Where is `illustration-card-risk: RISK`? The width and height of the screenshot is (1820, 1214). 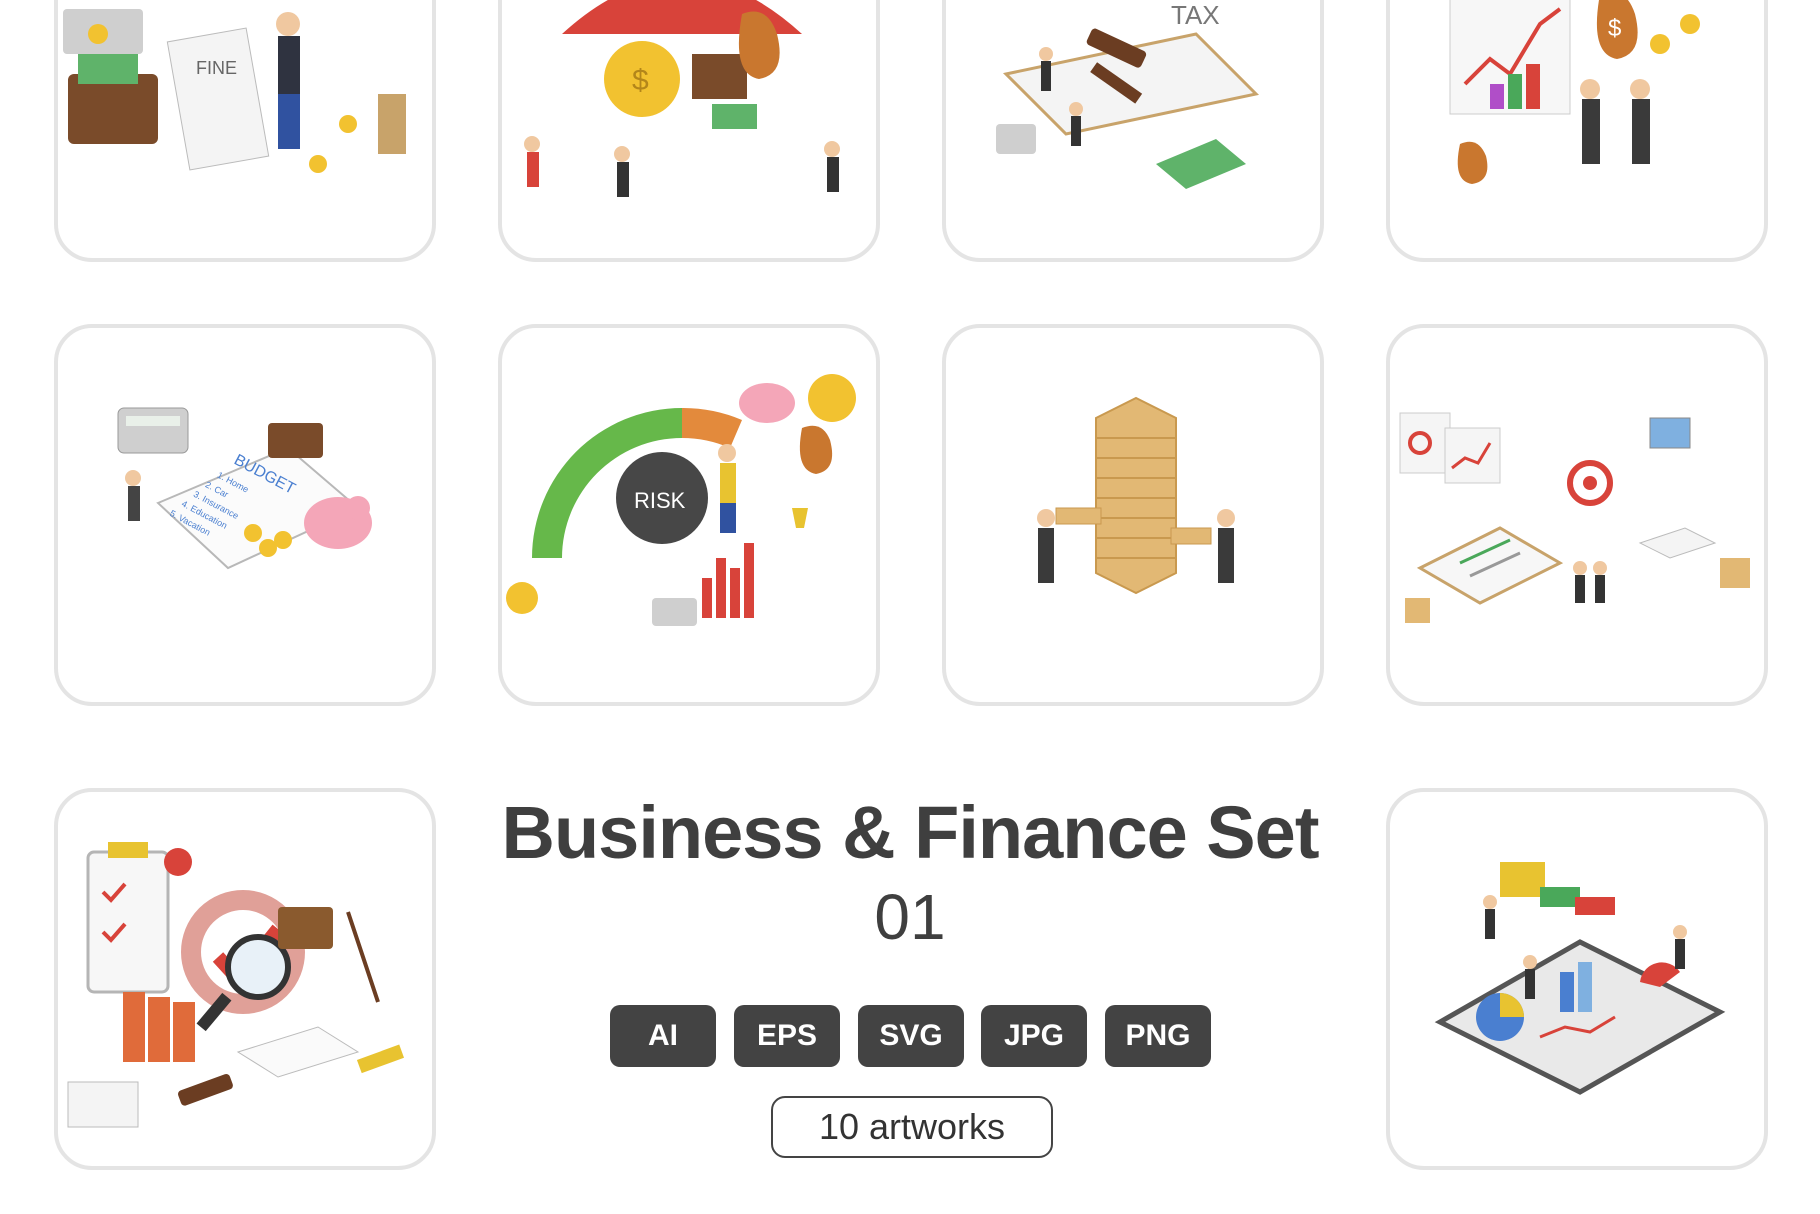
illustration-card-risk: RISK is located at coordinates (689, 515).